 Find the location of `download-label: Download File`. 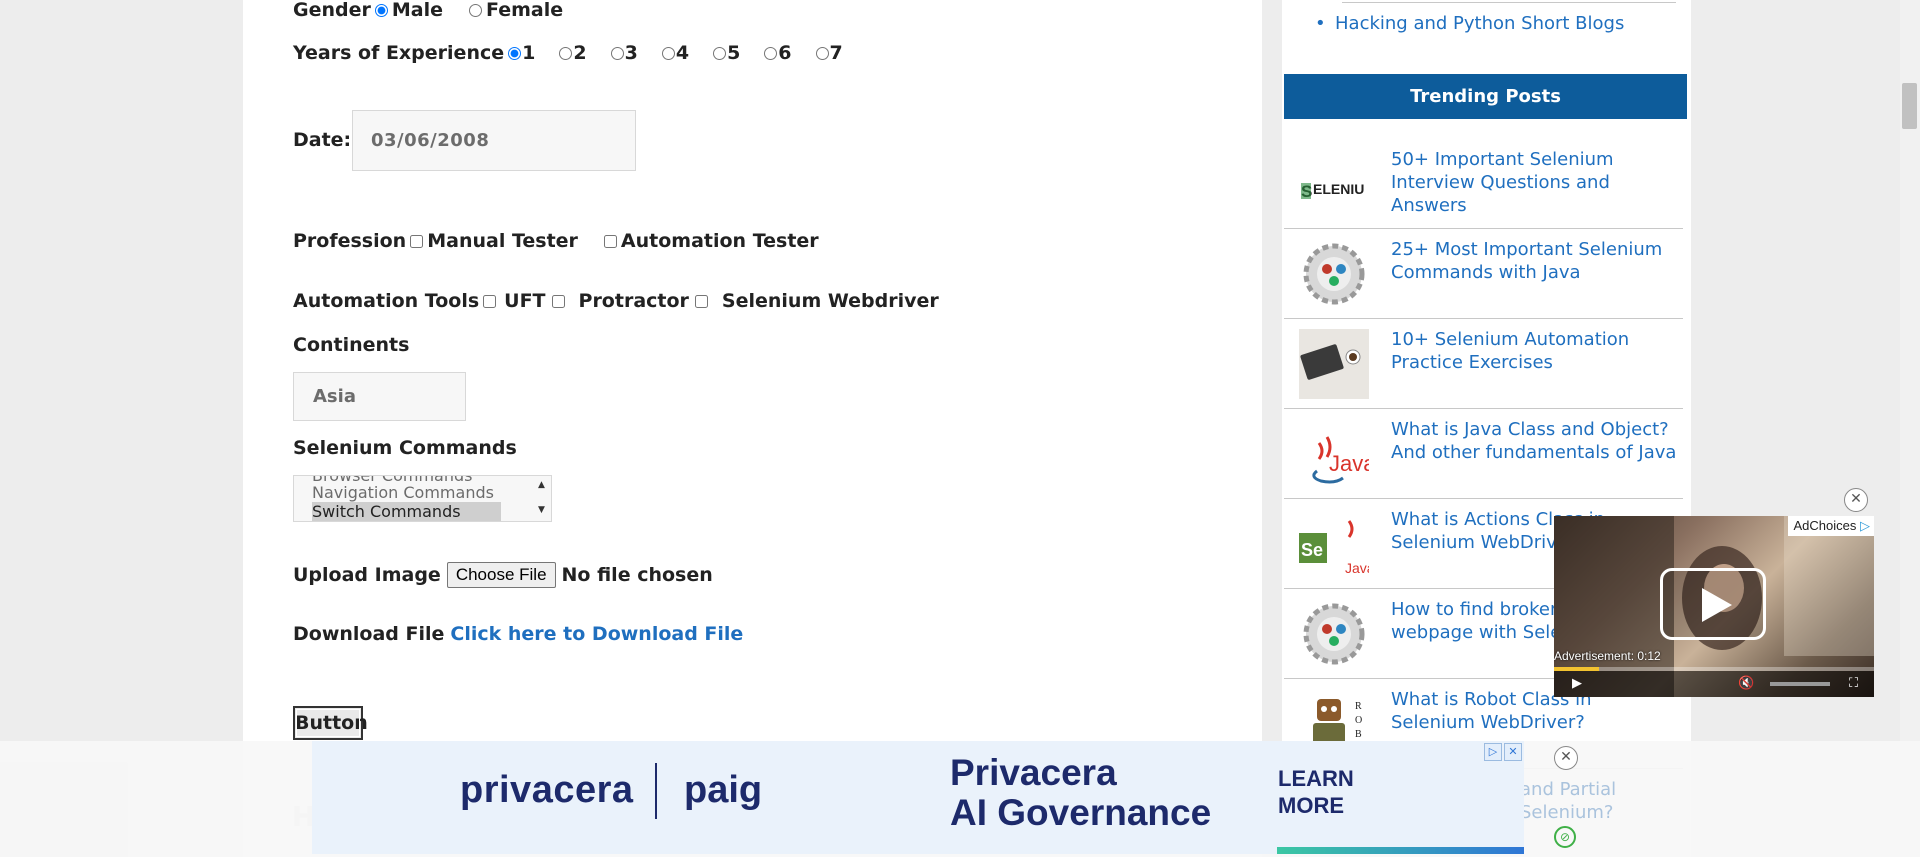

download-label: Download File is located at coordinates (369, 634).